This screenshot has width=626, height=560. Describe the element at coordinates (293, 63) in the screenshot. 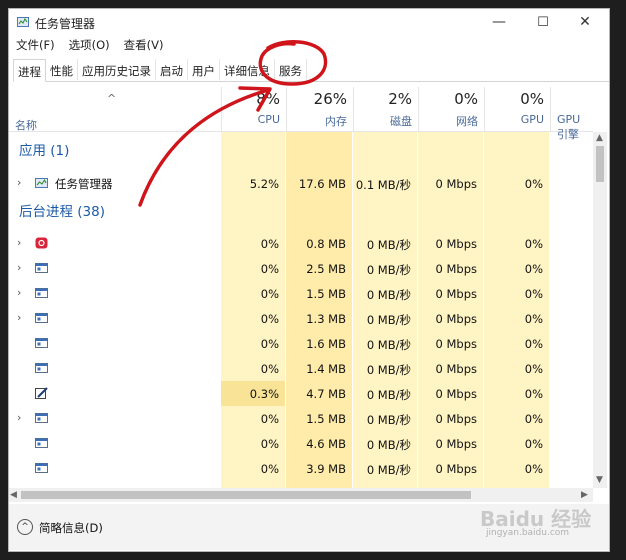

I see `annotation-circle` at that location.